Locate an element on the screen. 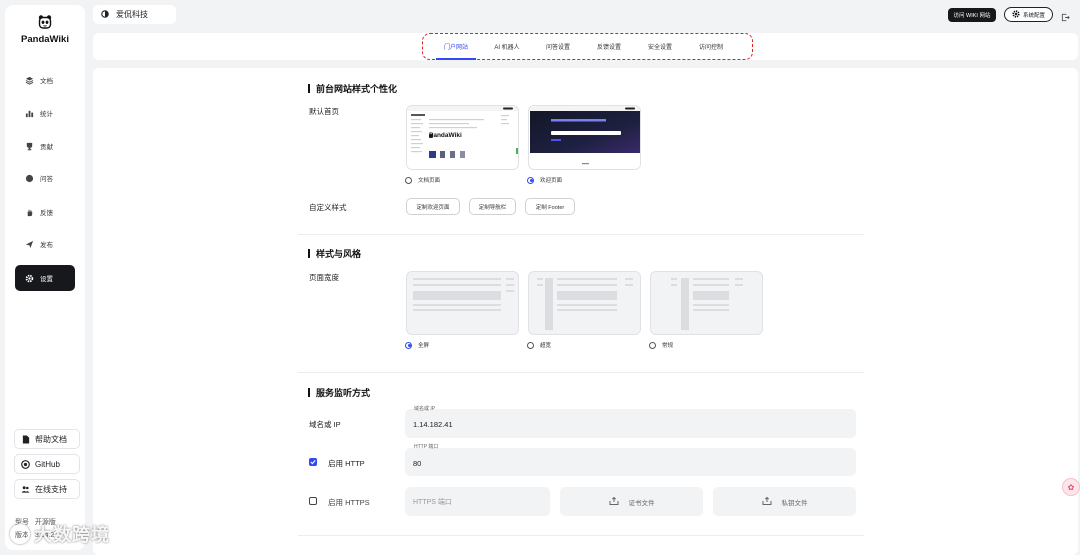  customize-footer-button: 定制 Footer is located at coordinates (550, 206).